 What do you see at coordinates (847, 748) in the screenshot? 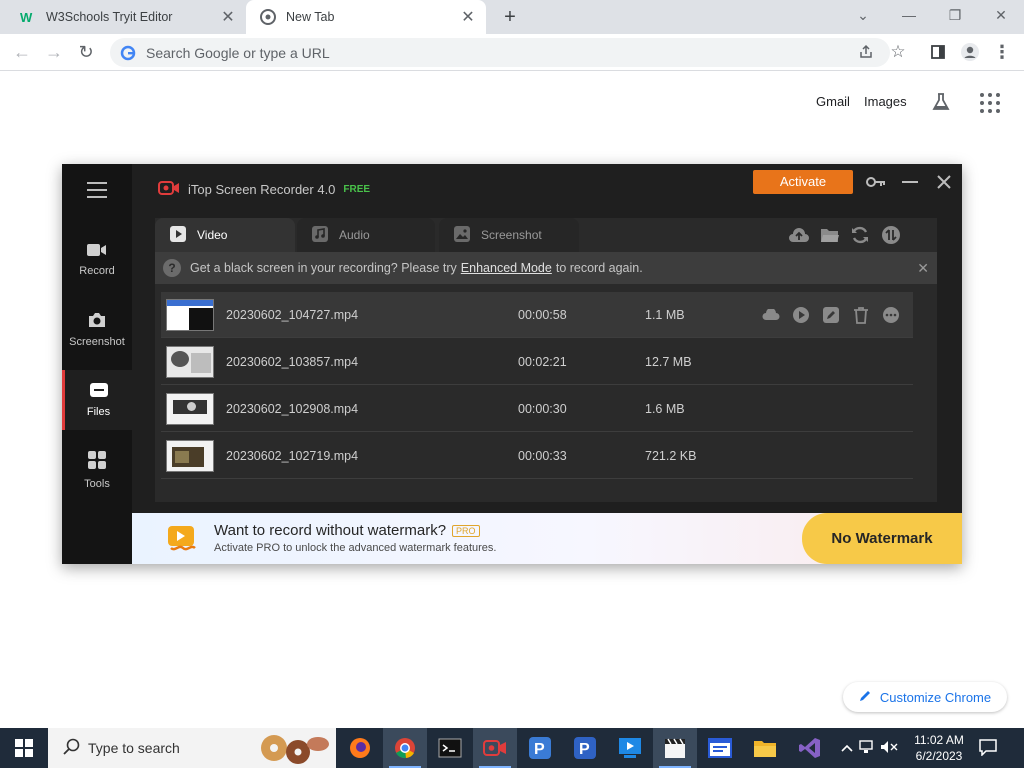
I see `tray-chevron-up-icon` at bounding box center [847, 748].